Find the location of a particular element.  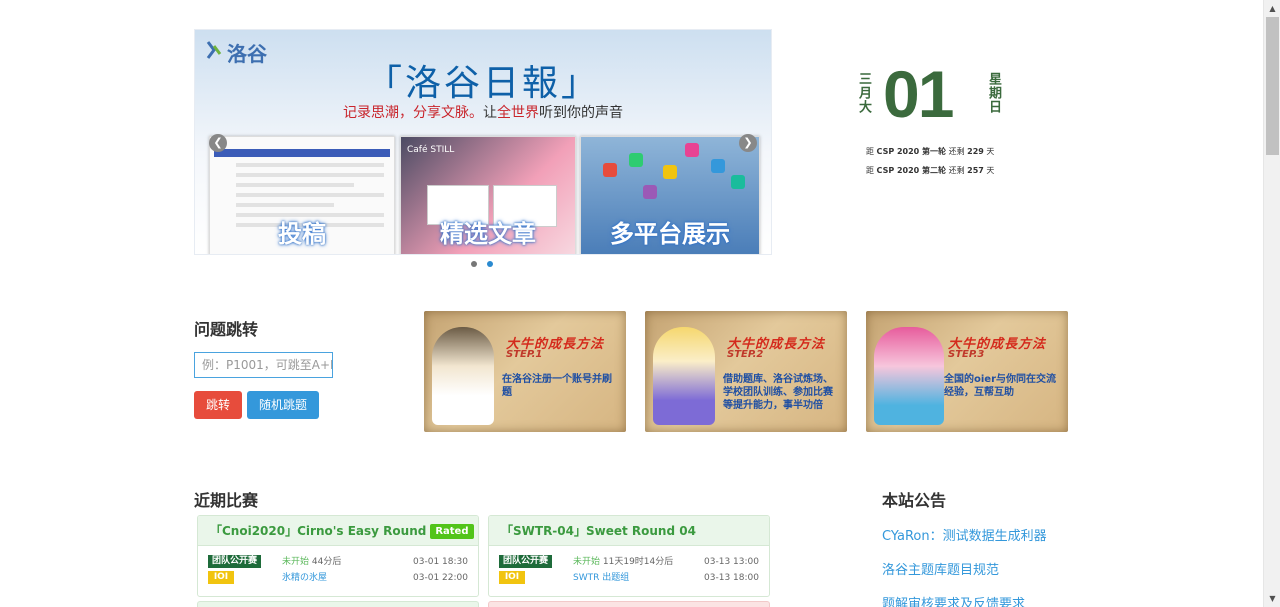

notices-title: 本站公告 is located at coordinates (914, 500).